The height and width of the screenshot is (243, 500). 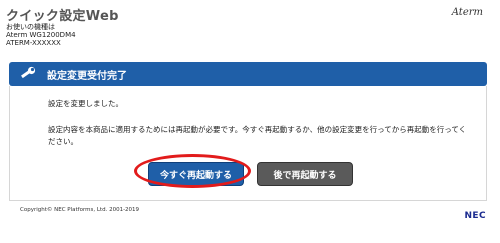 What do you see at coordinates (85, 103) in the screenshot?
I see `message-changed: 設定を変更しました。` at bounding box center [85, 103].